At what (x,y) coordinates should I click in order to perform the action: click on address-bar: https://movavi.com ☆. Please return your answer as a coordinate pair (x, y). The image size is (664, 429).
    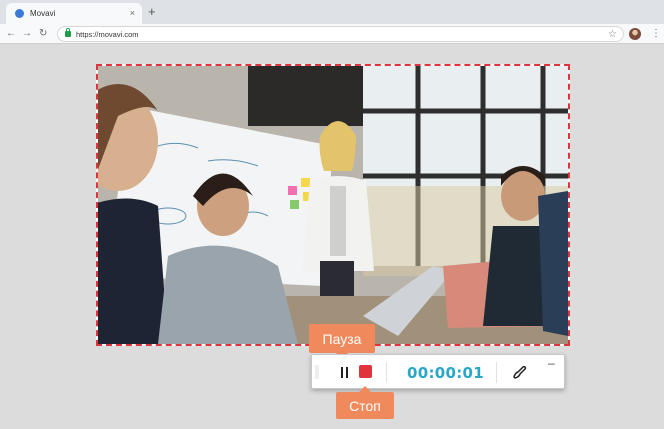
    Looking at the image, I should click on (340, 34).